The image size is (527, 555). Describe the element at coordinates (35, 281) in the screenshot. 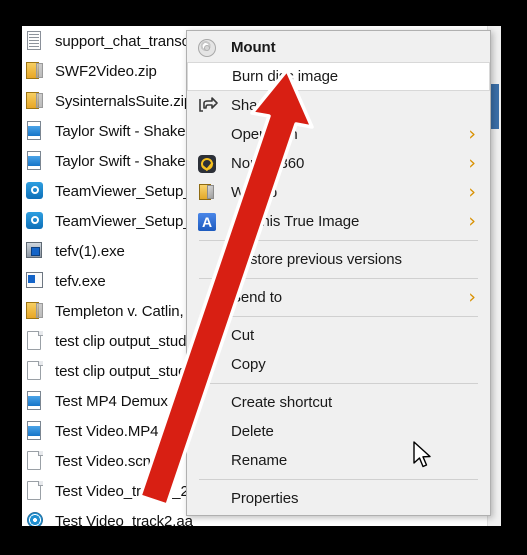

I see `executable-icon` at that location.